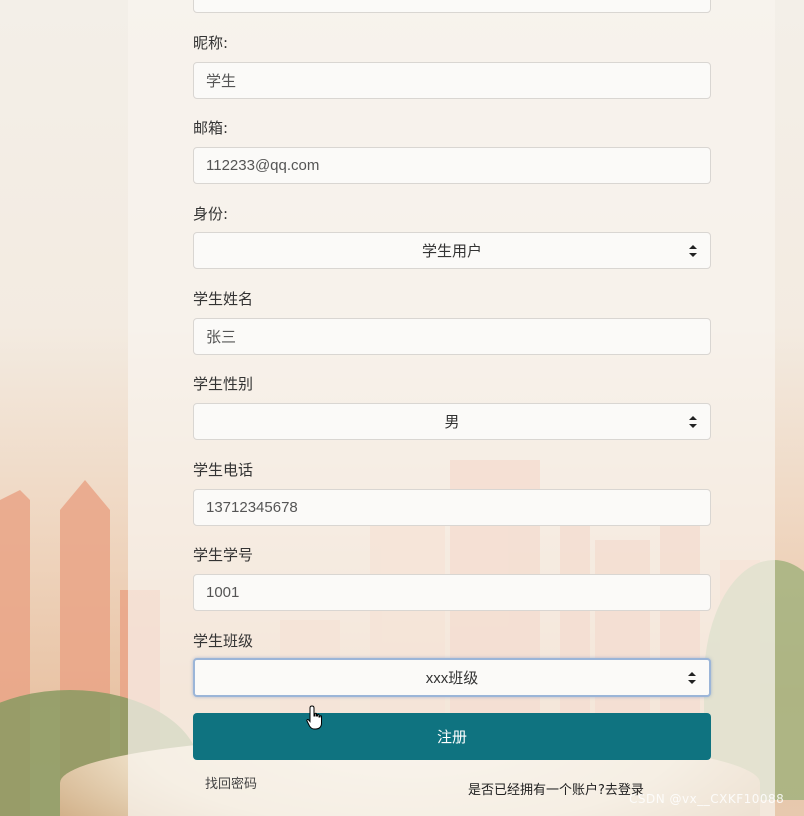 This screenshot has width=804, height=816. What do you see at coordinates (223, 299) in the screenshot?
I see `student-name-label: 学生姓名` at bounding box center [223, 299].